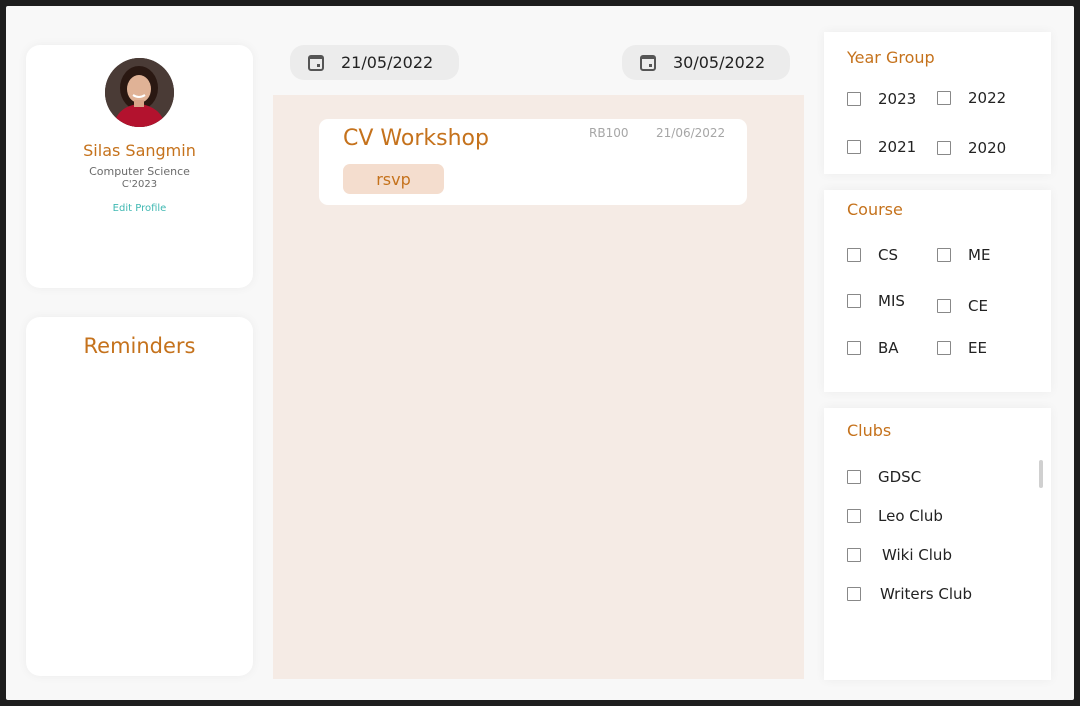 The height and width of the screenshot is (706, 1080). Describe the element at coordinates (416, 138) in the screenshot. I see `event-title: CV Workshop` at that location.